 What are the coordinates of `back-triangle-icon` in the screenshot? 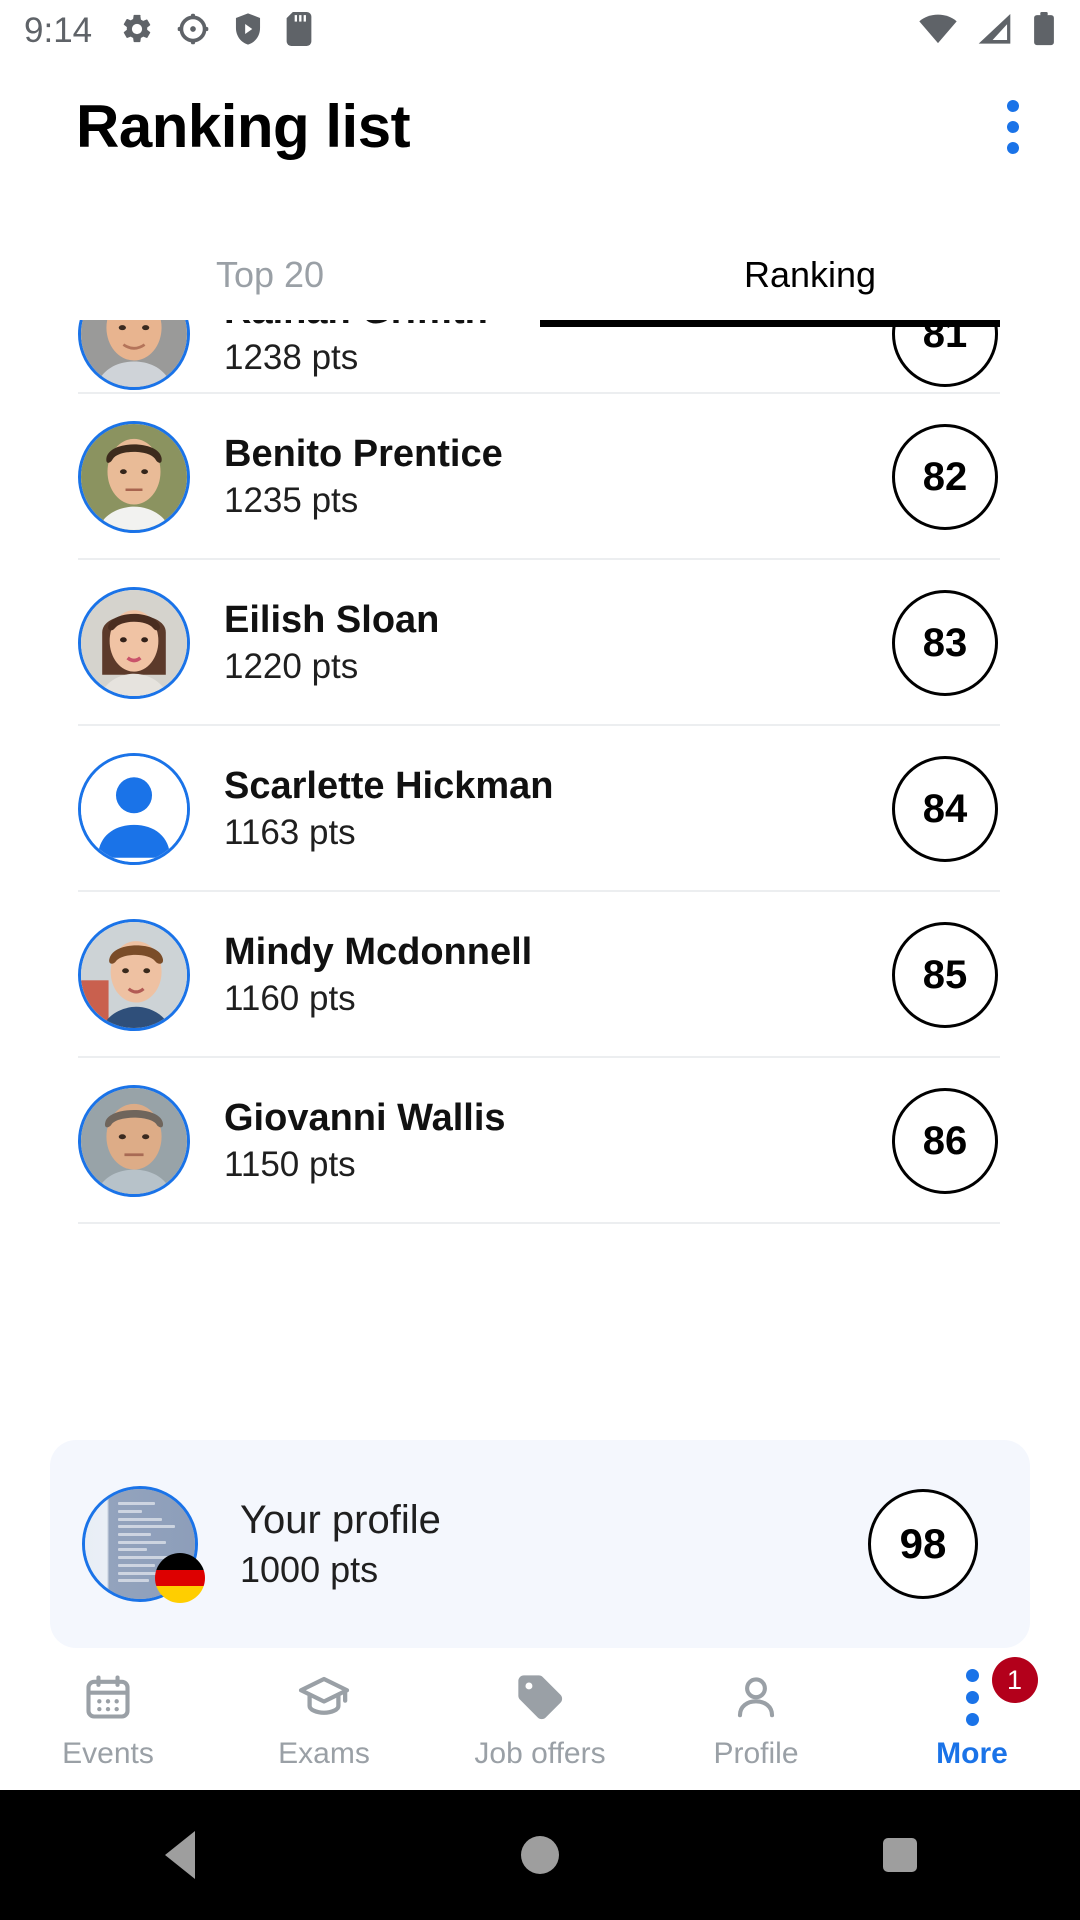 It's located at (180, 1855).